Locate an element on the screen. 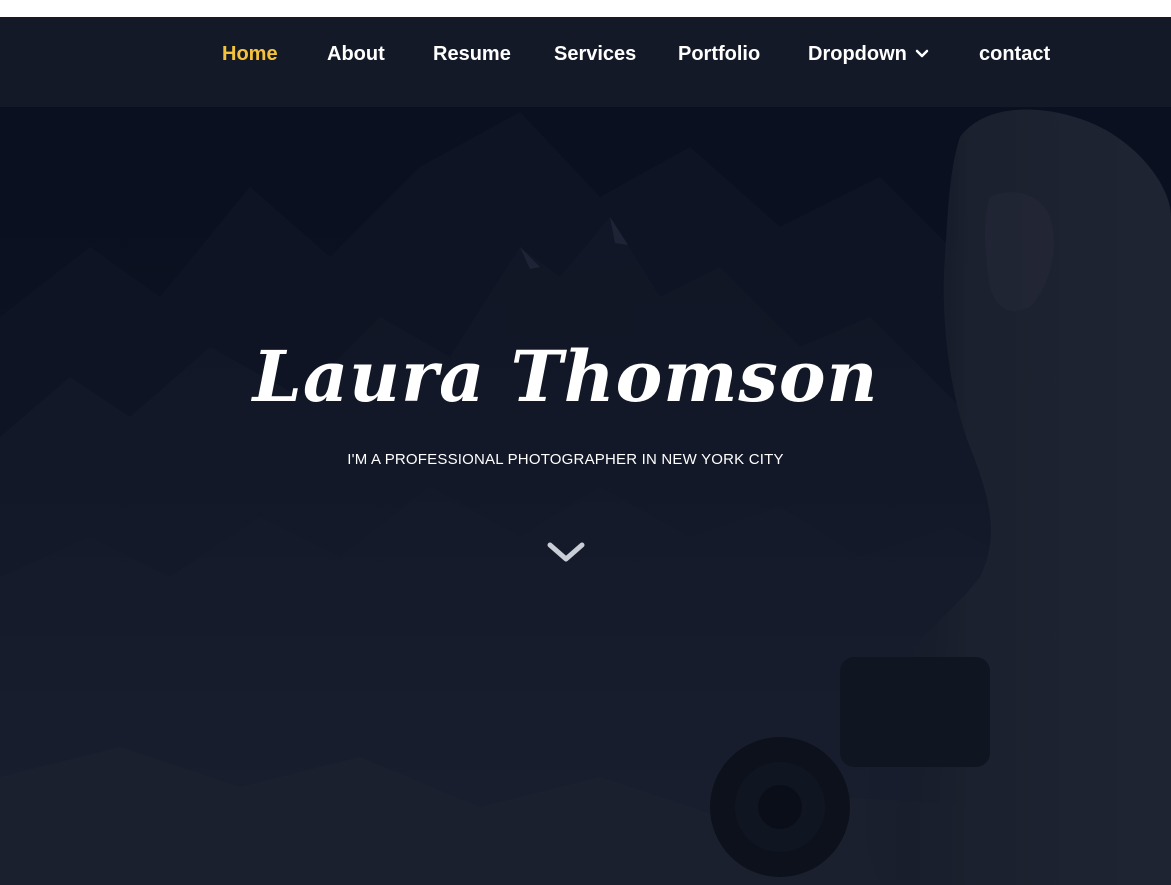 Image resolution: width=1171 pixels, height=885 pixels. nav-dropdown: Dropdown is located at coordinates (868, 54).